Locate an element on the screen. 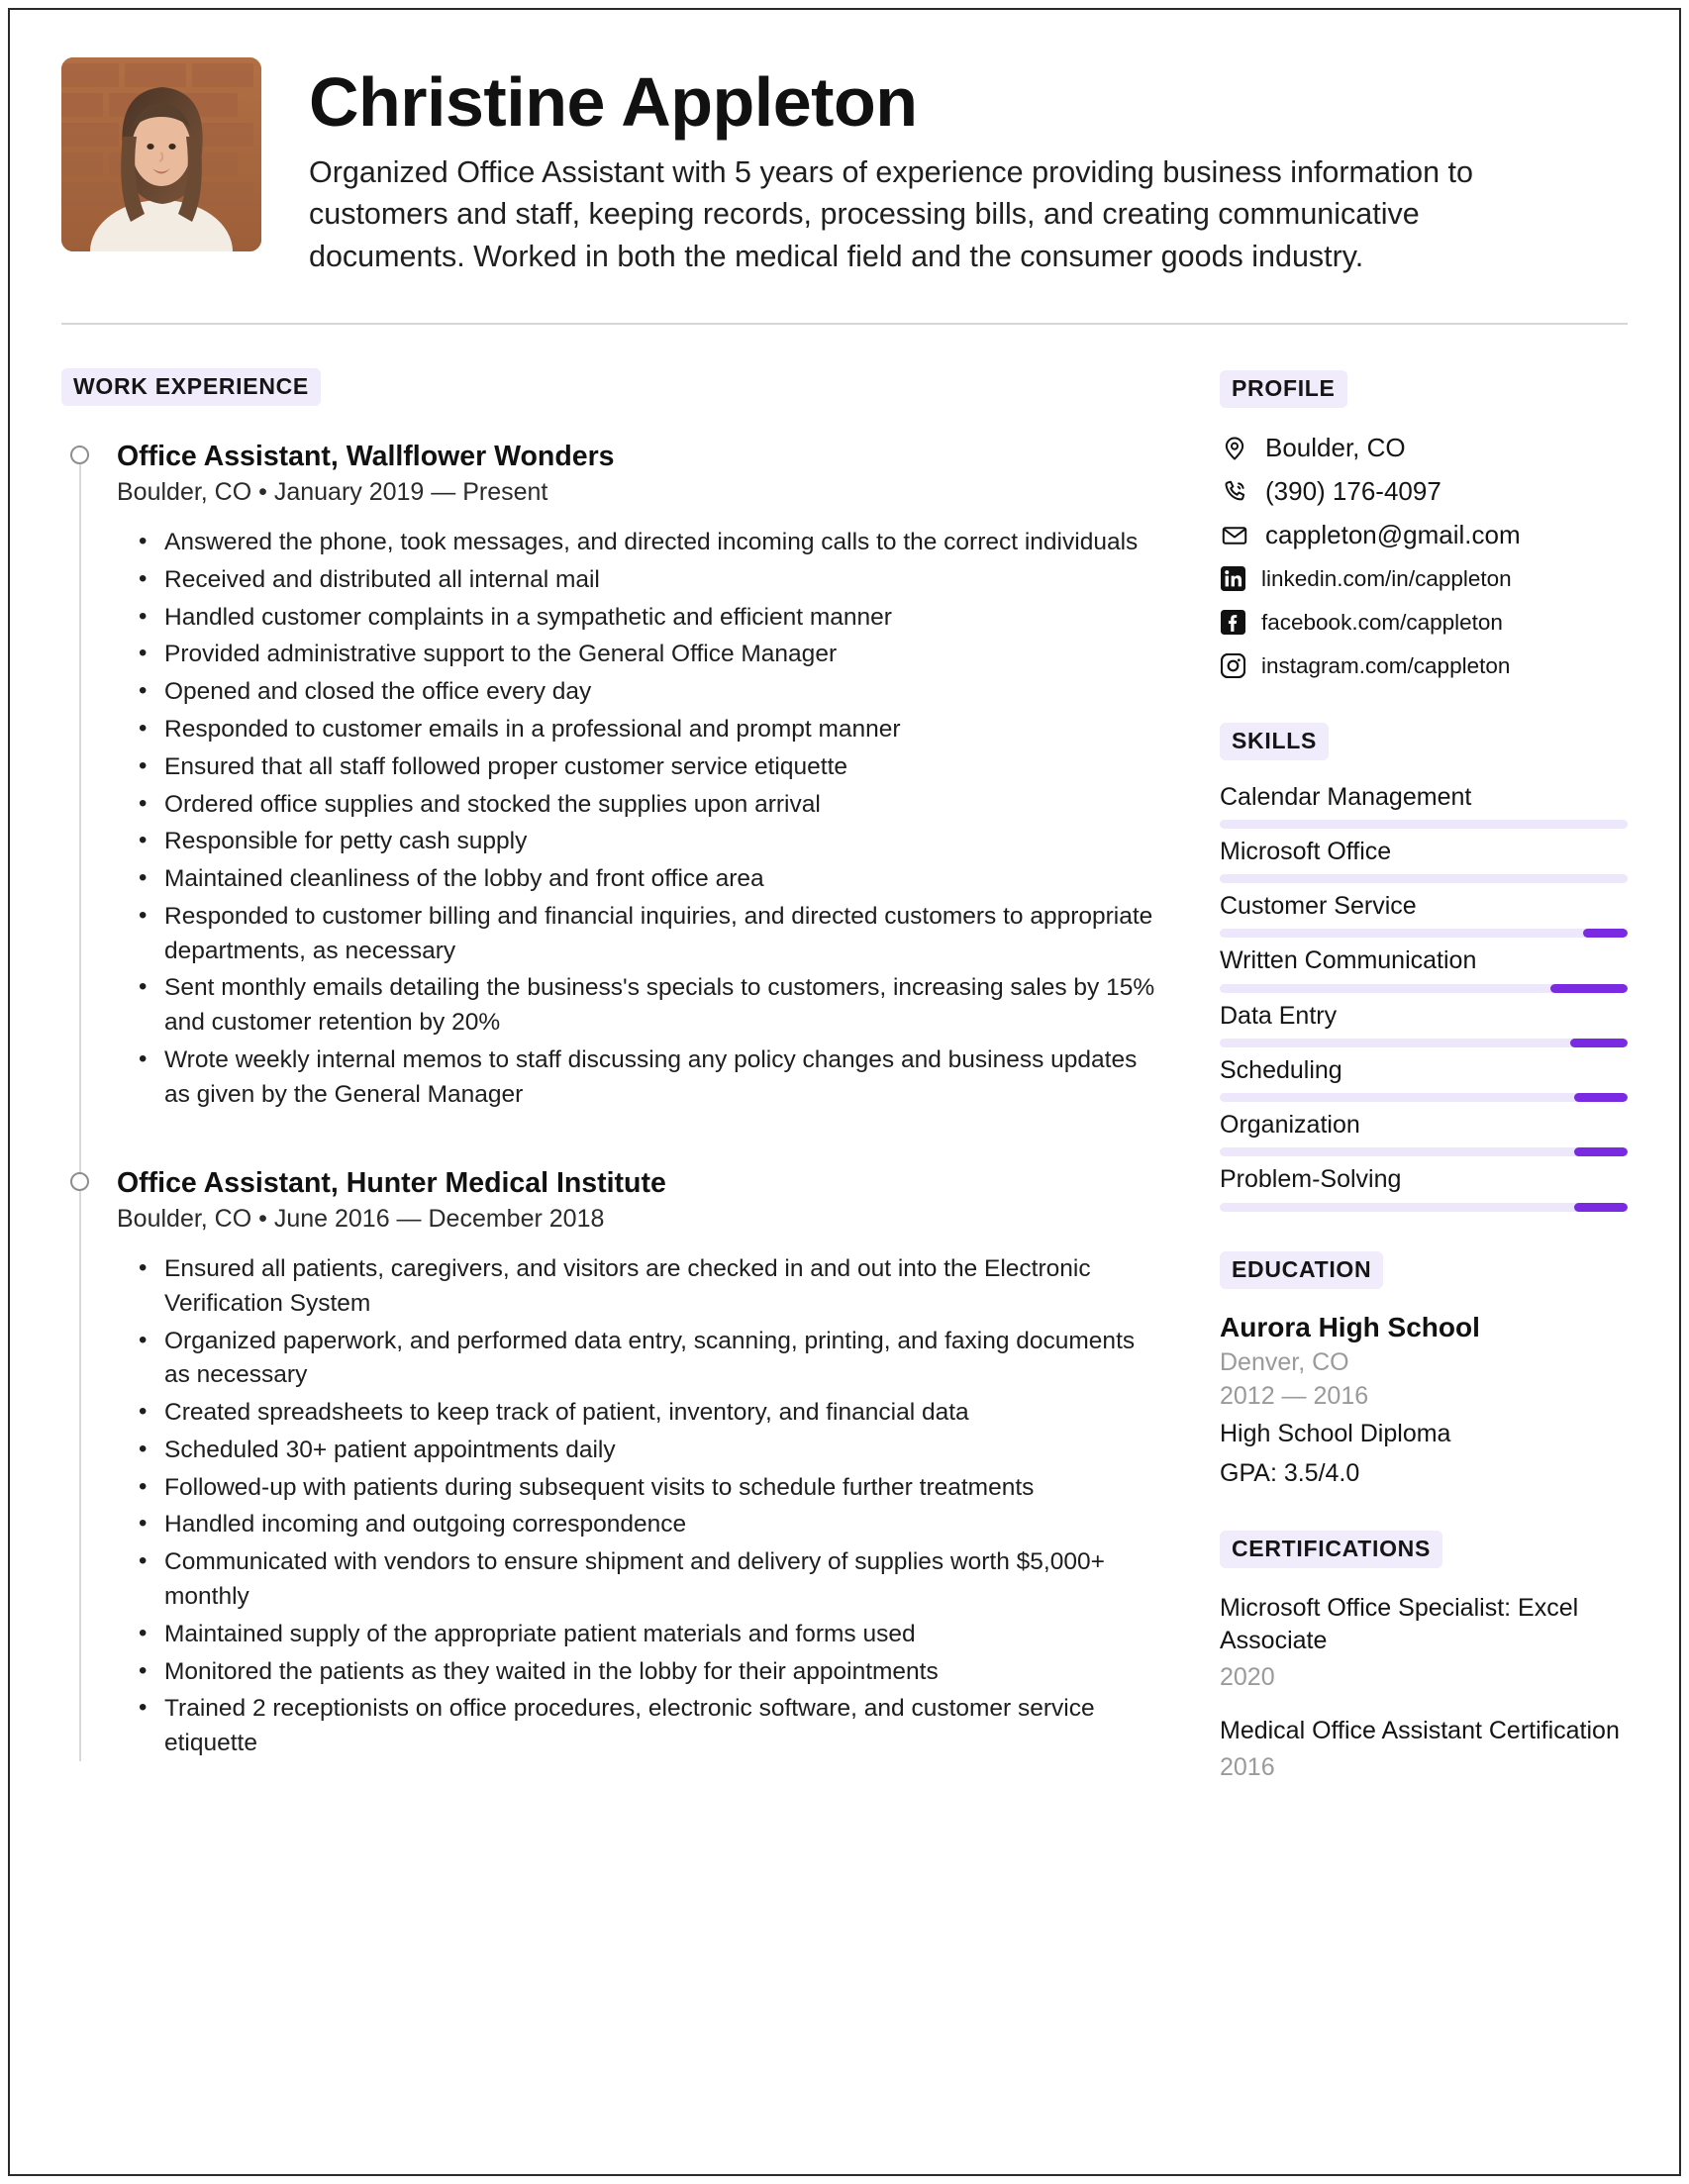 This screenshot has width=1689, height=2184. contact-value: cappleton@gmail.com is located at coordinates (1393, 535).